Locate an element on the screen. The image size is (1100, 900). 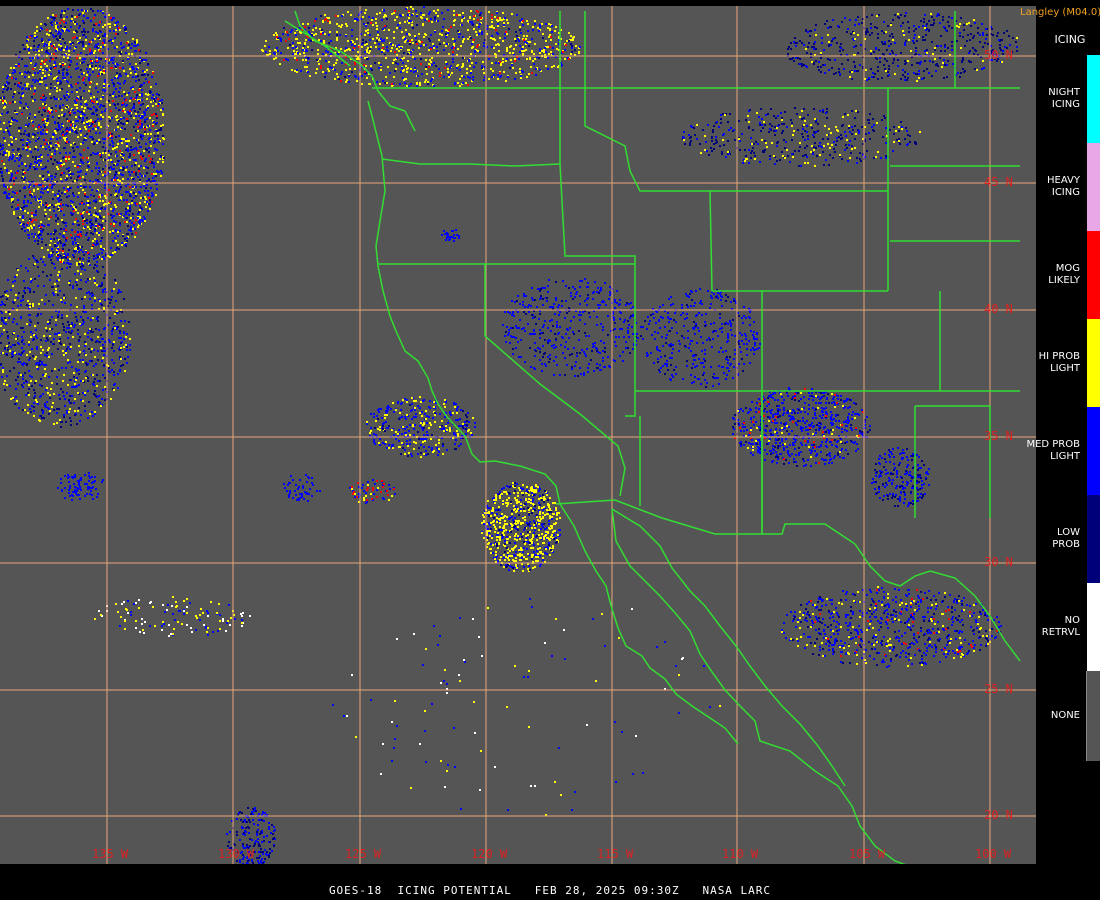
legend-item-night-icing: NIGHT ICING is located at coordinates (1069, 99).